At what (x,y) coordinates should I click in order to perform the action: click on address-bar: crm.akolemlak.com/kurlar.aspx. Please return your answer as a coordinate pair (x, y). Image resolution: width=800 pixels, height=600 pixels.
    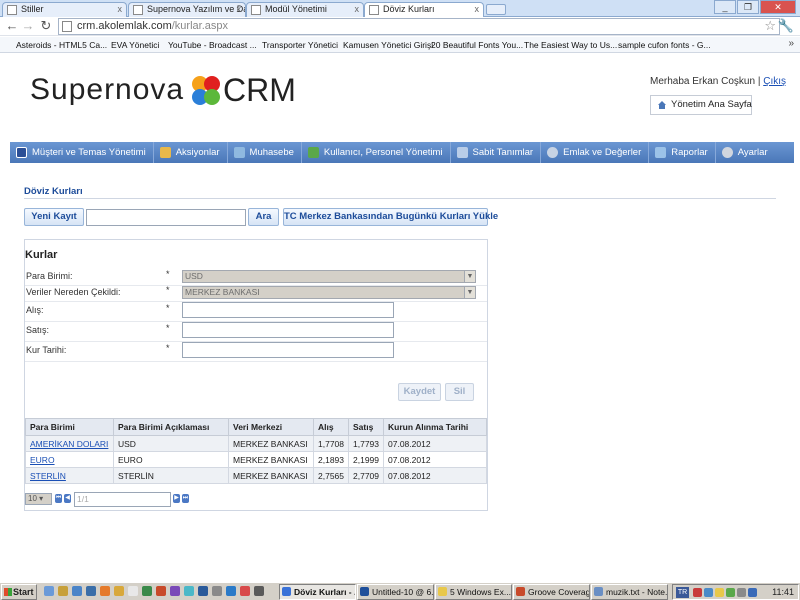
    Looking at the image, I should click on (419, 26).